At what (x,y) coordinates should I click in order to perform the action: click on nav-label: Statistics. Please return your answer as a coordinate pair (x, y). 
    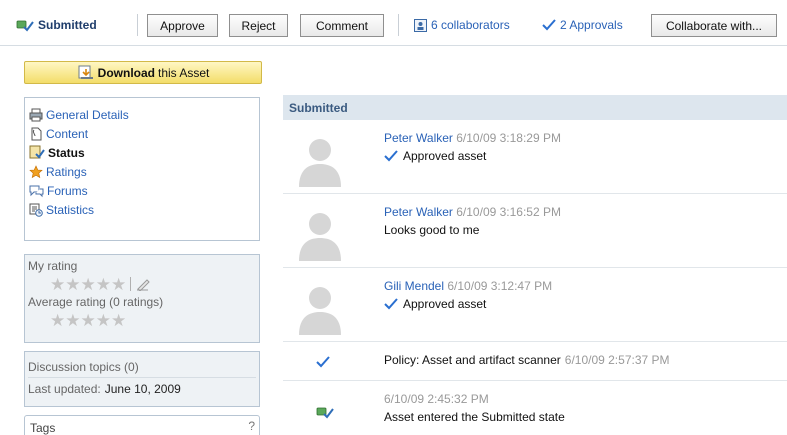
    Looking at the image, I should click on (70, 209).